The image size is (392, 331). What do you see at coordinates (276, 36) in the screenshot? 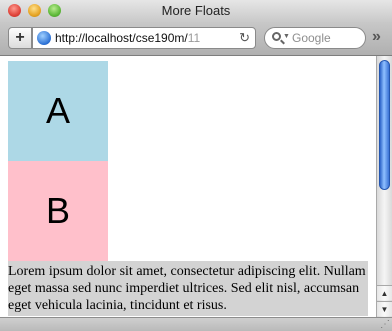
I see `search-icon` at bounding box center [276, 36].